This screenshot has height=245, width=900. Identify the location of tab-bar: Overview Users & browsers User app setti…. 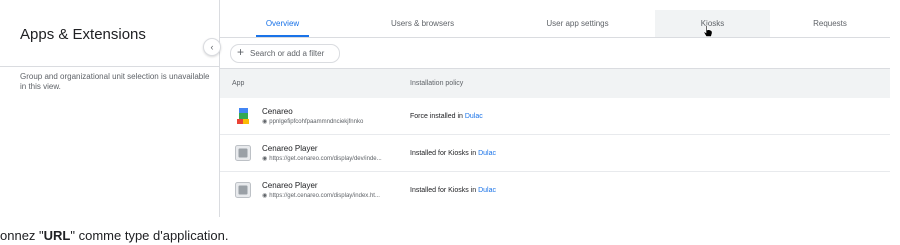
(555, 24).